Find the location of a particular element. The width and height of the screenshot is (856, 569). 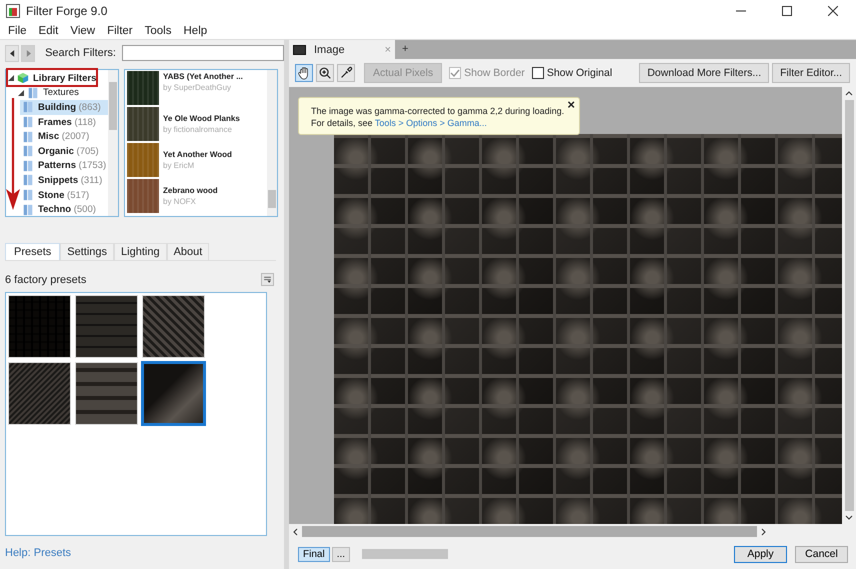

tree-item: Textures is located at coordinates (61, 92).